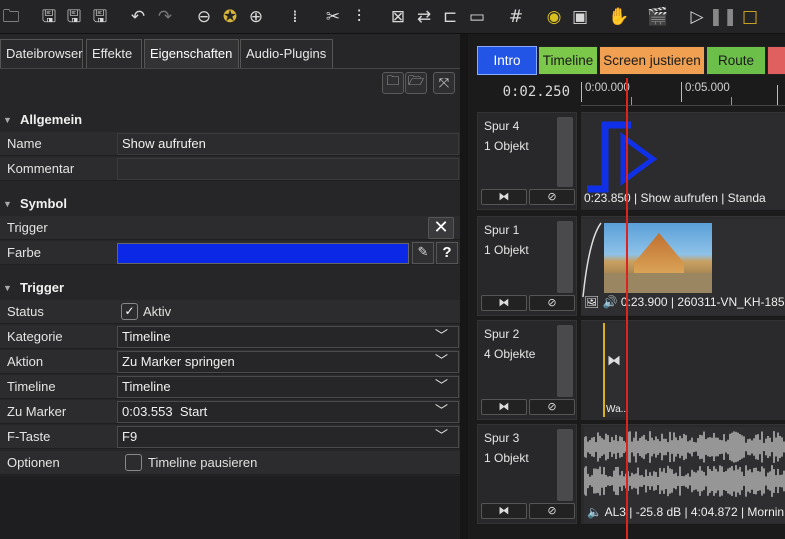 The width and height of the screenshot is (785, 539). I want to click on star-icon: ✪, so click(230, 17).